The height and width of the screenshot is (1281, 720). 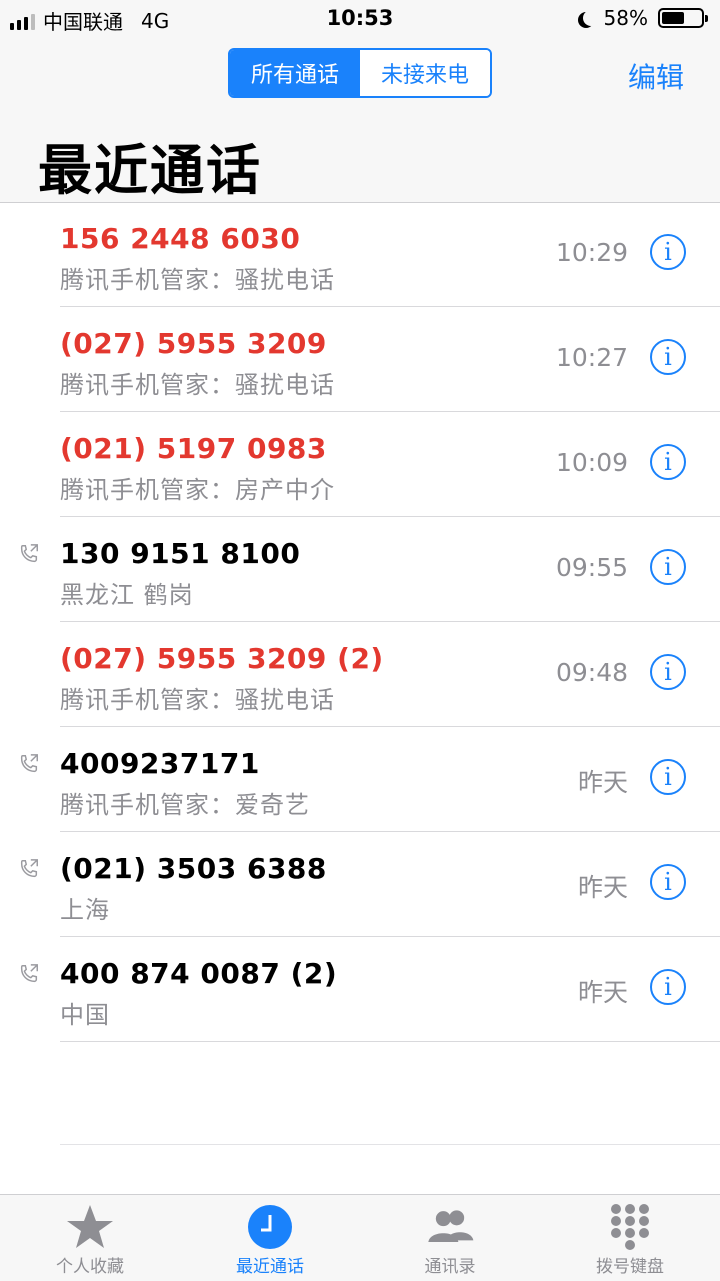 What do you see at coordinates (193, 448) in the screenshot?
I see `caller-number: (021) 5197 0983` at bounding box center [193, 448].